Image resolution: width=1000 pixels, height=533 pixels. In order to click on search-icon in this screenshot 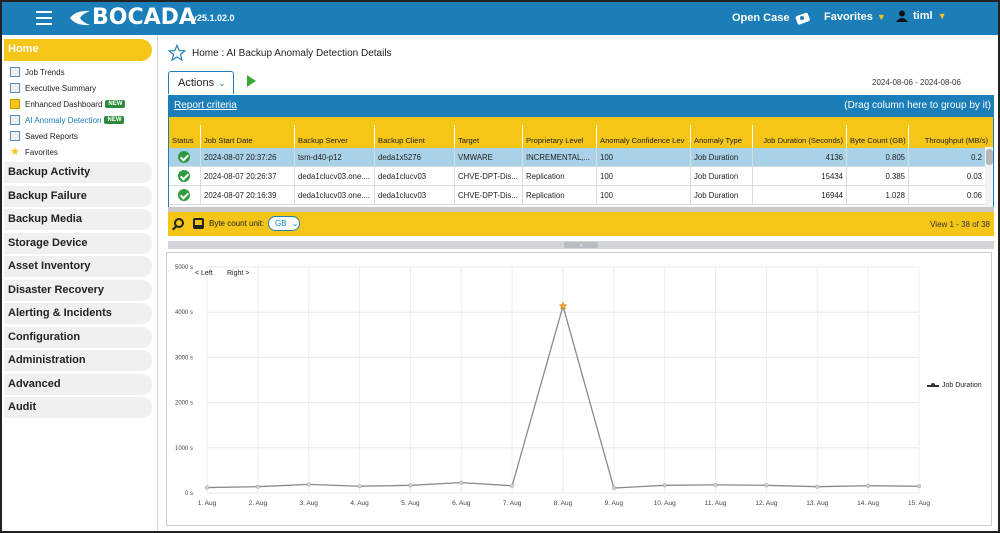, I will do `click(179, 223)`.